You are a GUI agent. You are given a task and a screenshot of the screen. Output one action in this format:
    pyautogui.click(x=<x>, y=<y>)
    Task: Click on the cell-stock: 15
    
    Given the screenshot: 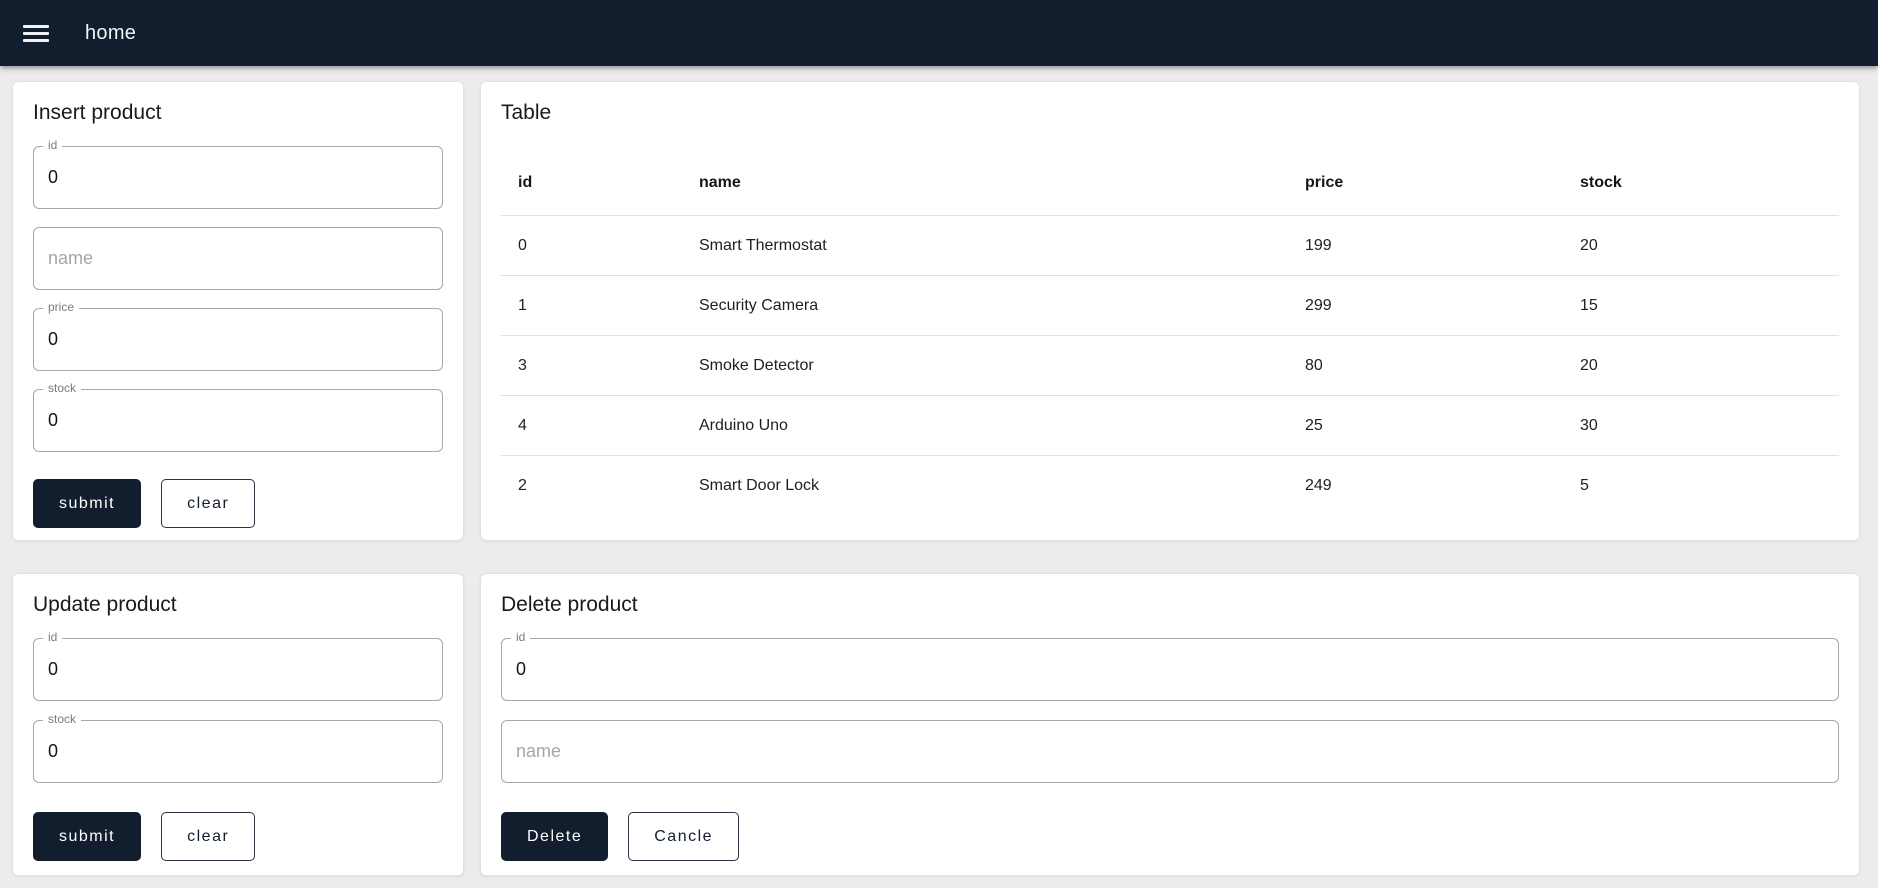 What is the action you would take?
    pyautogui.click(x=1701, y=305)
    